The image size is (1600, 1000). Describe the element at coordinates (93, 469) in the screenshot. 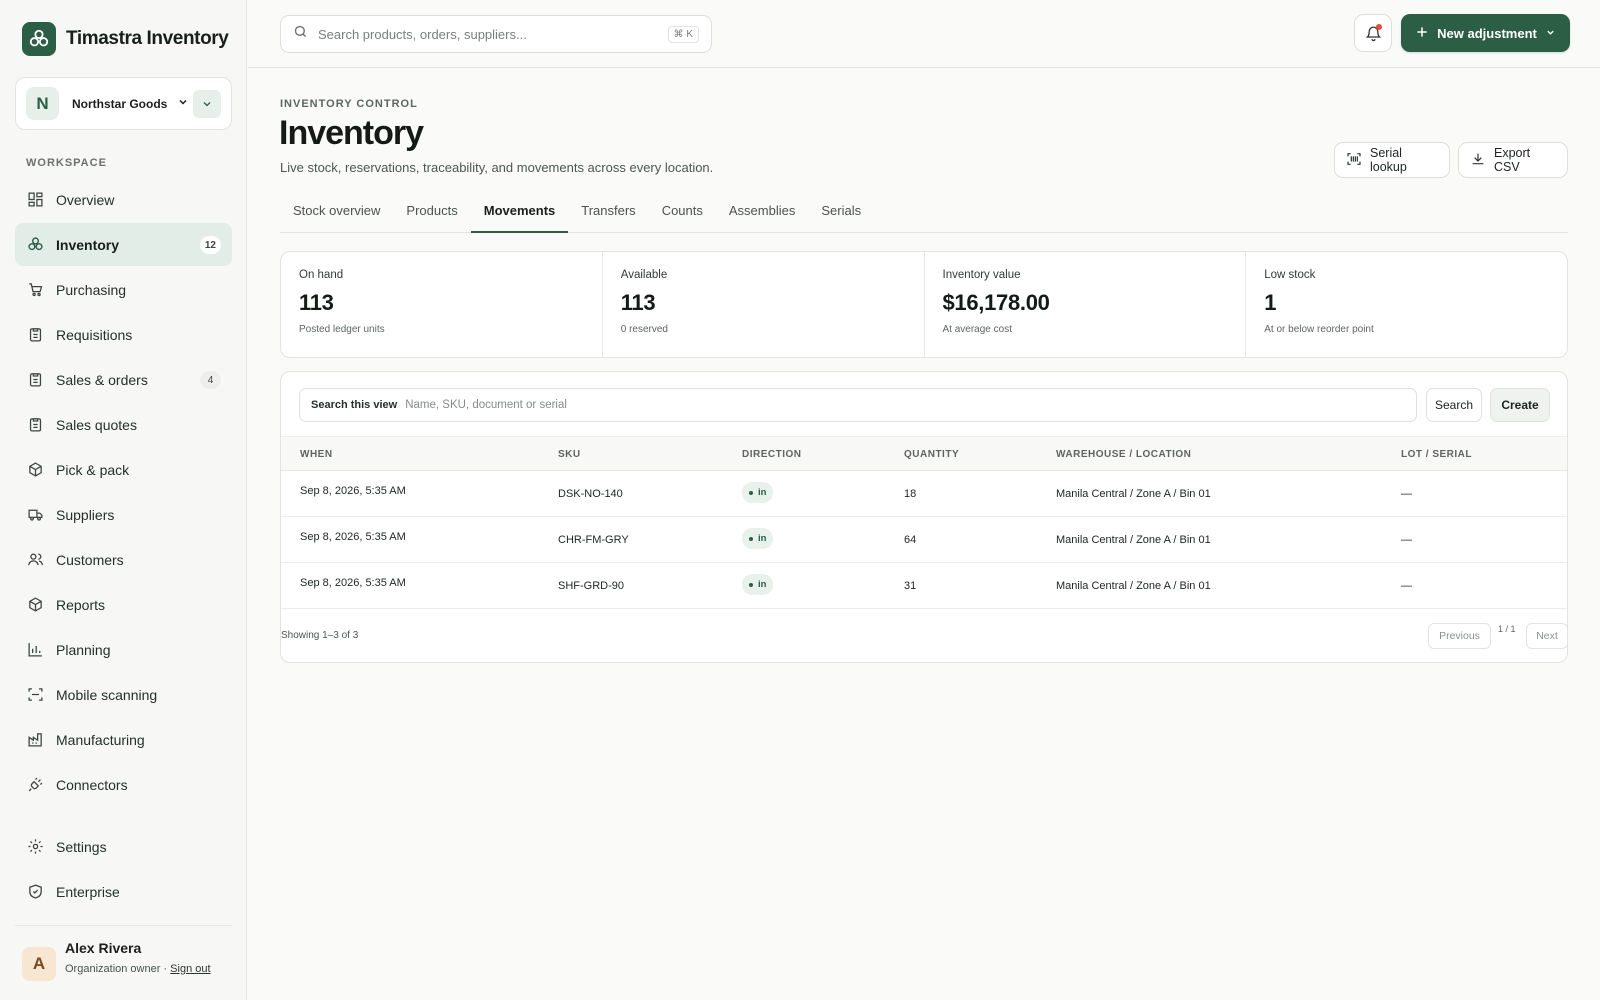

I see `sidebar-item-label: Pick & pack` at that location.